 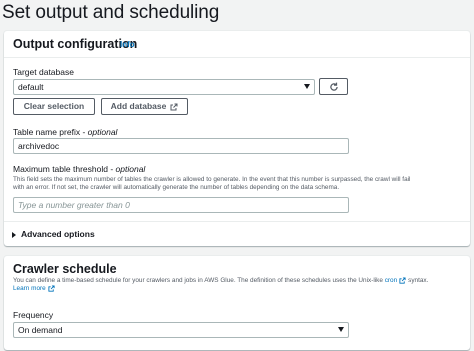 I want to click on refresh-icon, so click(x=333, y=86).